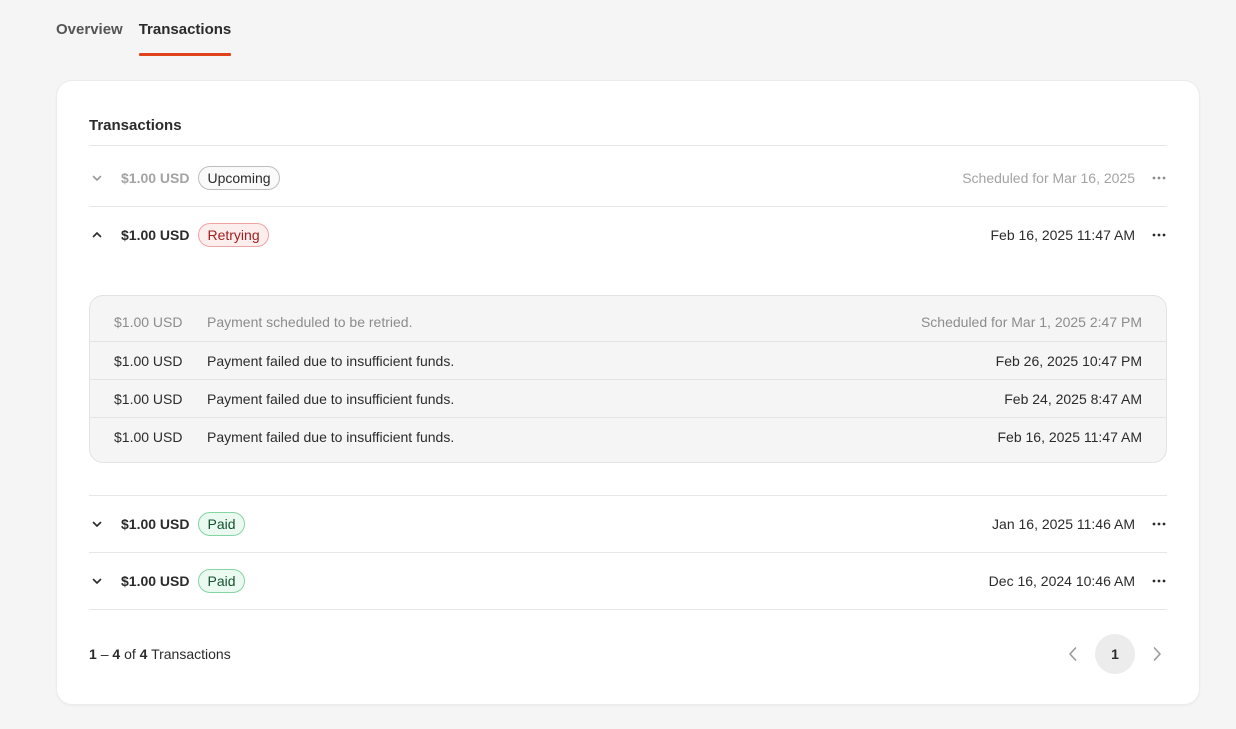 The height and width of the screenshot is (729, 1236). Describe the element at coordinates (93, 654) in the screenshot. I see `range-start: 1` at that location.